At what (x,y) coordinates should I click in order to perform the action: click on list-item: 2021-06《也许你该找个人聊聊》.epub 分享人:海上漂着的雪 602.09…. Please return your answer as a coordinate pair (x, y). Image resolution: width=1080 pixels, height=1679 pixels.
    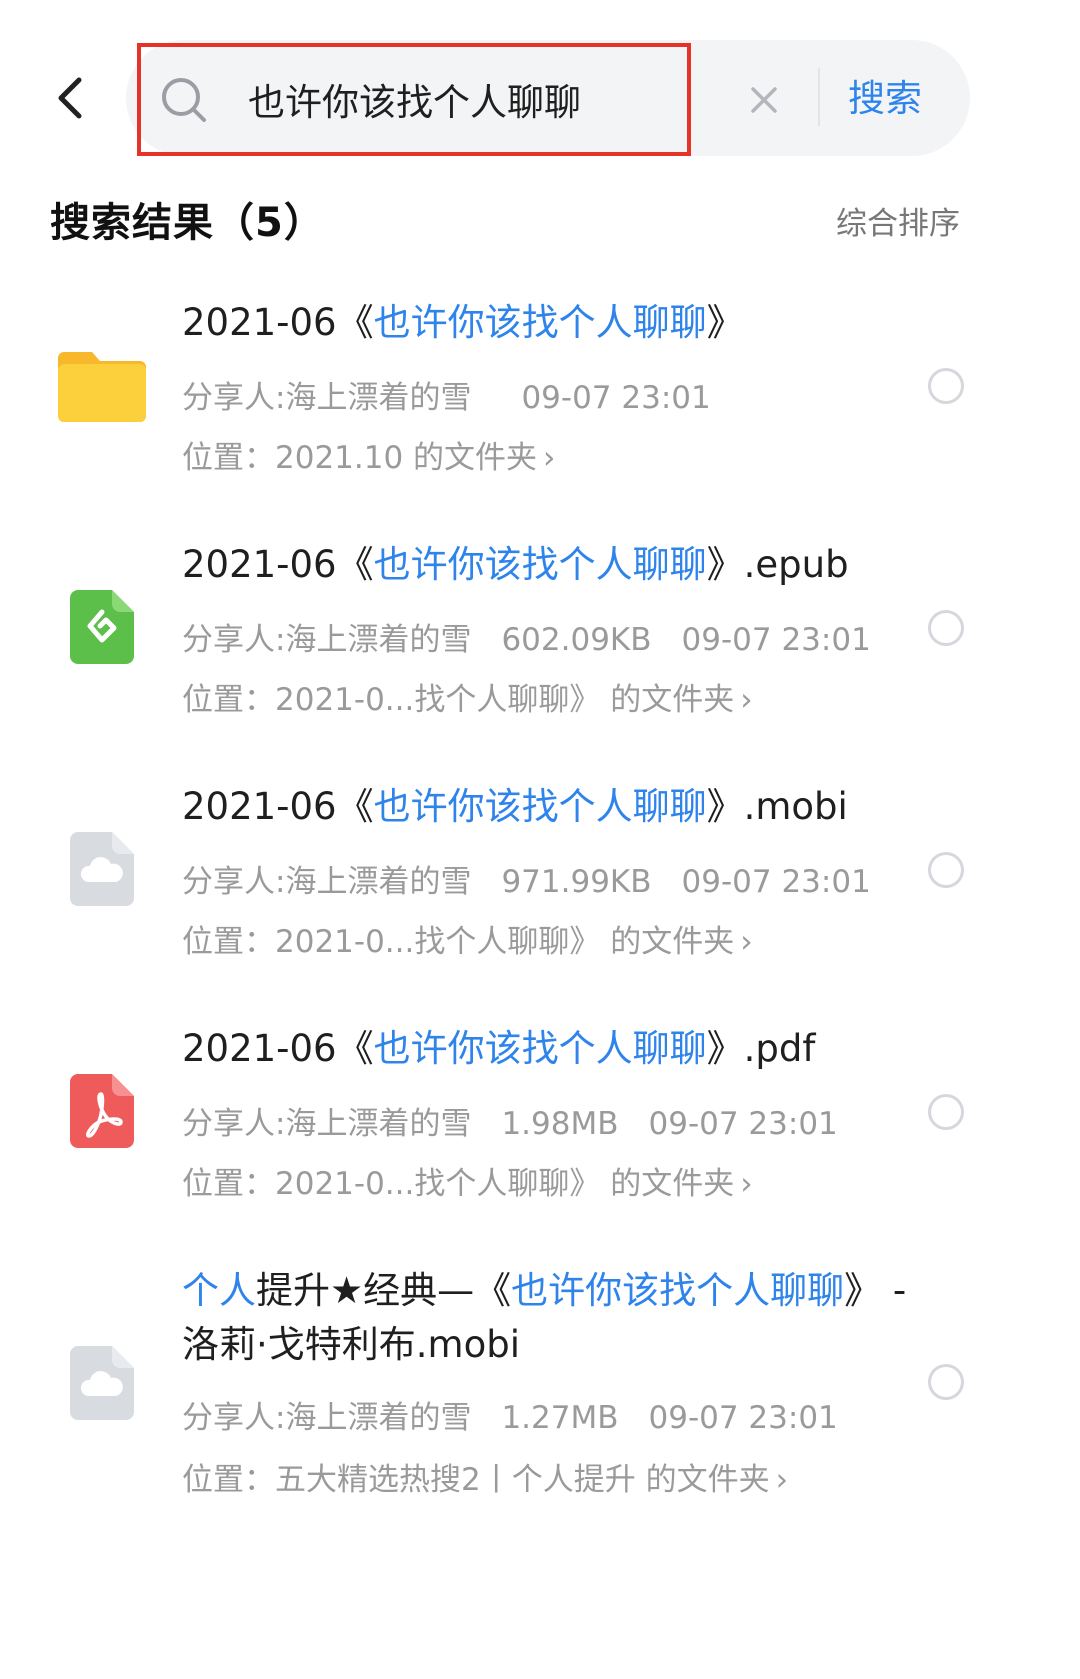
    Looking at the image, I should click on (512, 632).